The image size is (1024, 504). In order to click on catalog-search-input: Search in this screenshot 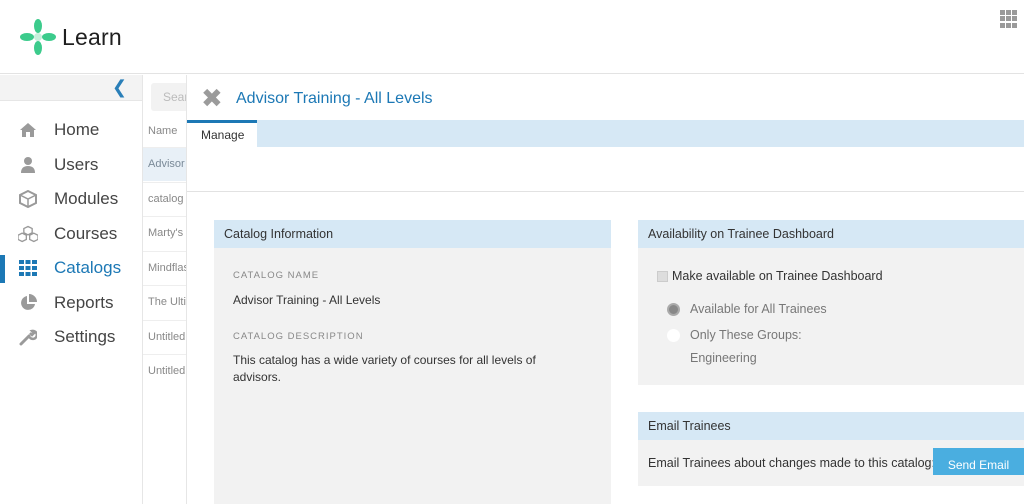, I will do `click(168, 97)`.